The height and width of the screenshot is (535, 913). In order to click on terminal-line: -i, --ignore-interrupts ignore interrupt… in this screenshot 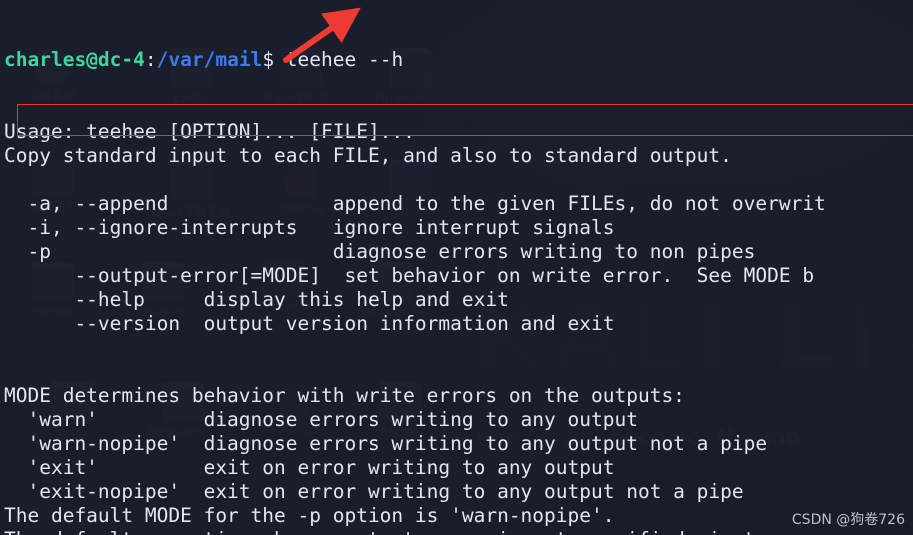, I will do `click(309, 227)`.